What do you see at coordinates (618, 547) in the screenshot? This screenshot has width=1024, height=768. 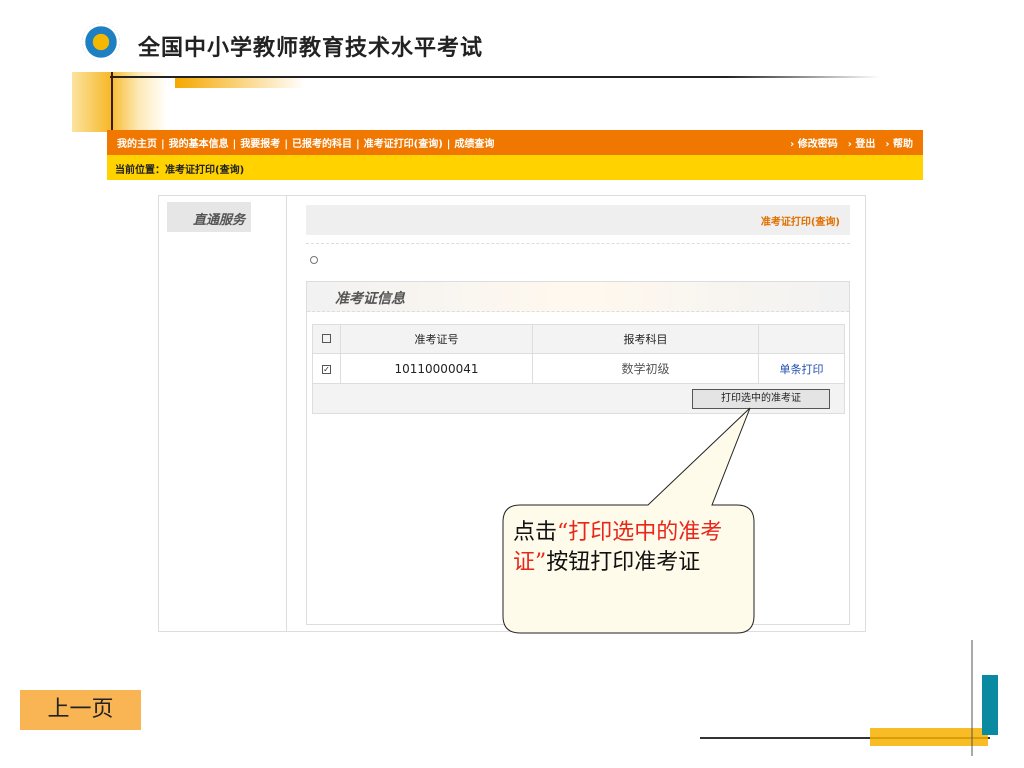 I see `callout-text: 点击“打印选中的准考证”按钮打印准考证` at bounding box center [618, 547].